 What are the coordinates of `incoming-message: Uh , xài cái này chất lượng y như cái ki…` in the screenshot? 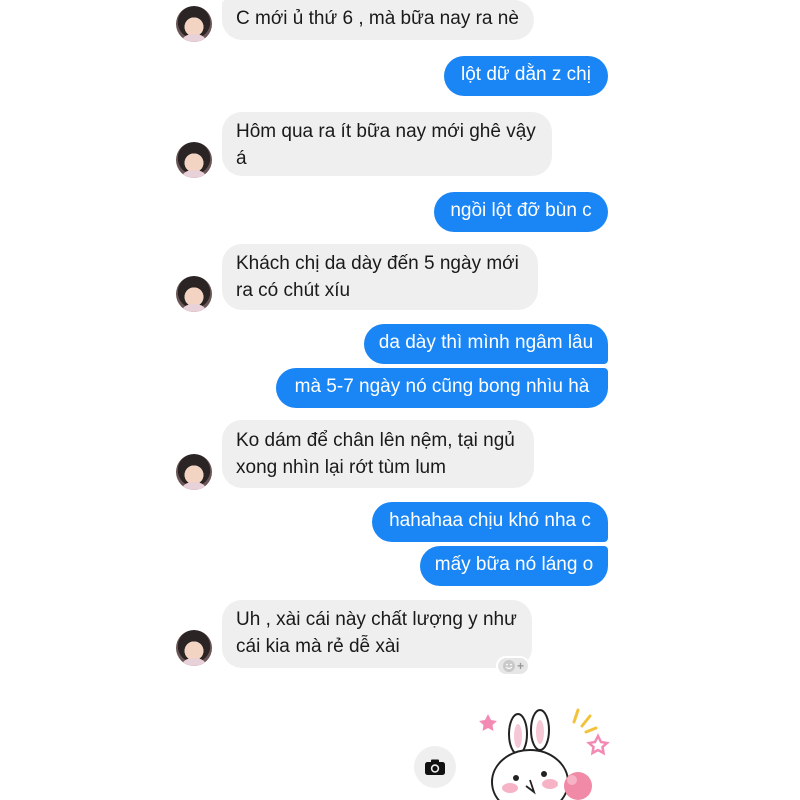 It's located at (377, 634).